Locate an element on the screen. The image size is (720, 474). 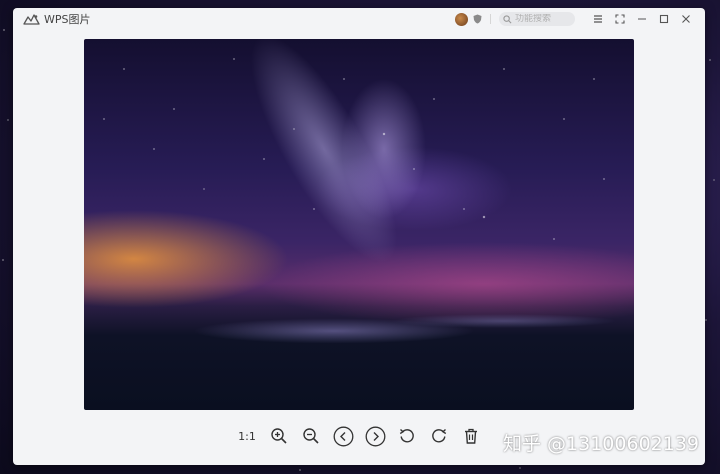
rotate-left-icon is located at coordinates (406, 435).